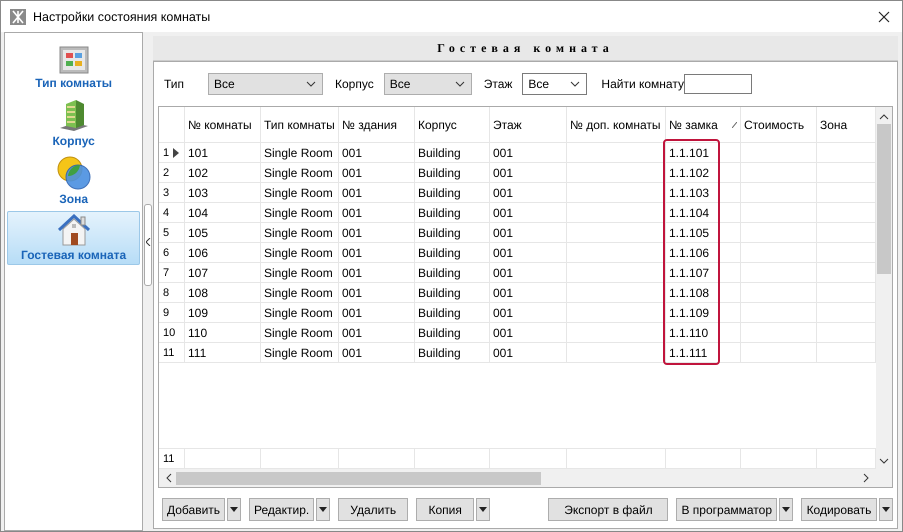  I want to click on action-button: В программатор, so click(726, 509).